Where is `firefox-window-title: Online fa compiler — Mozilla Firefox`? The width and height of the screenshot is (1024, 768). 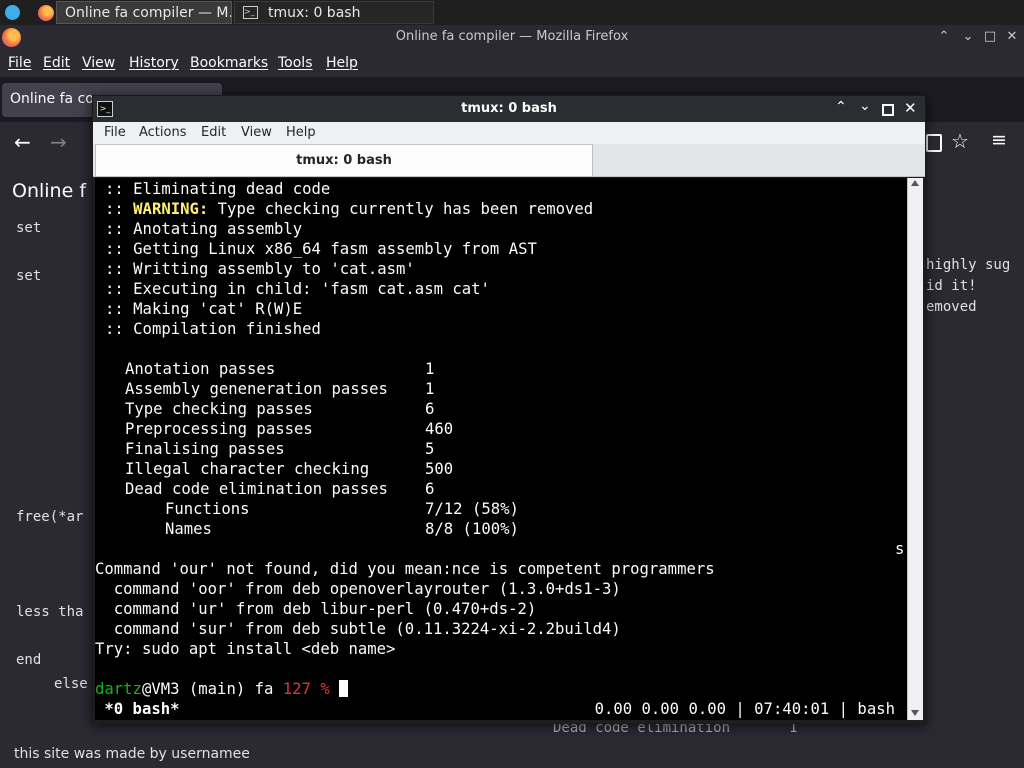
firefox-window-title: Online fa compiler — Mozilla Firefox is located at coordinates (512, 36).